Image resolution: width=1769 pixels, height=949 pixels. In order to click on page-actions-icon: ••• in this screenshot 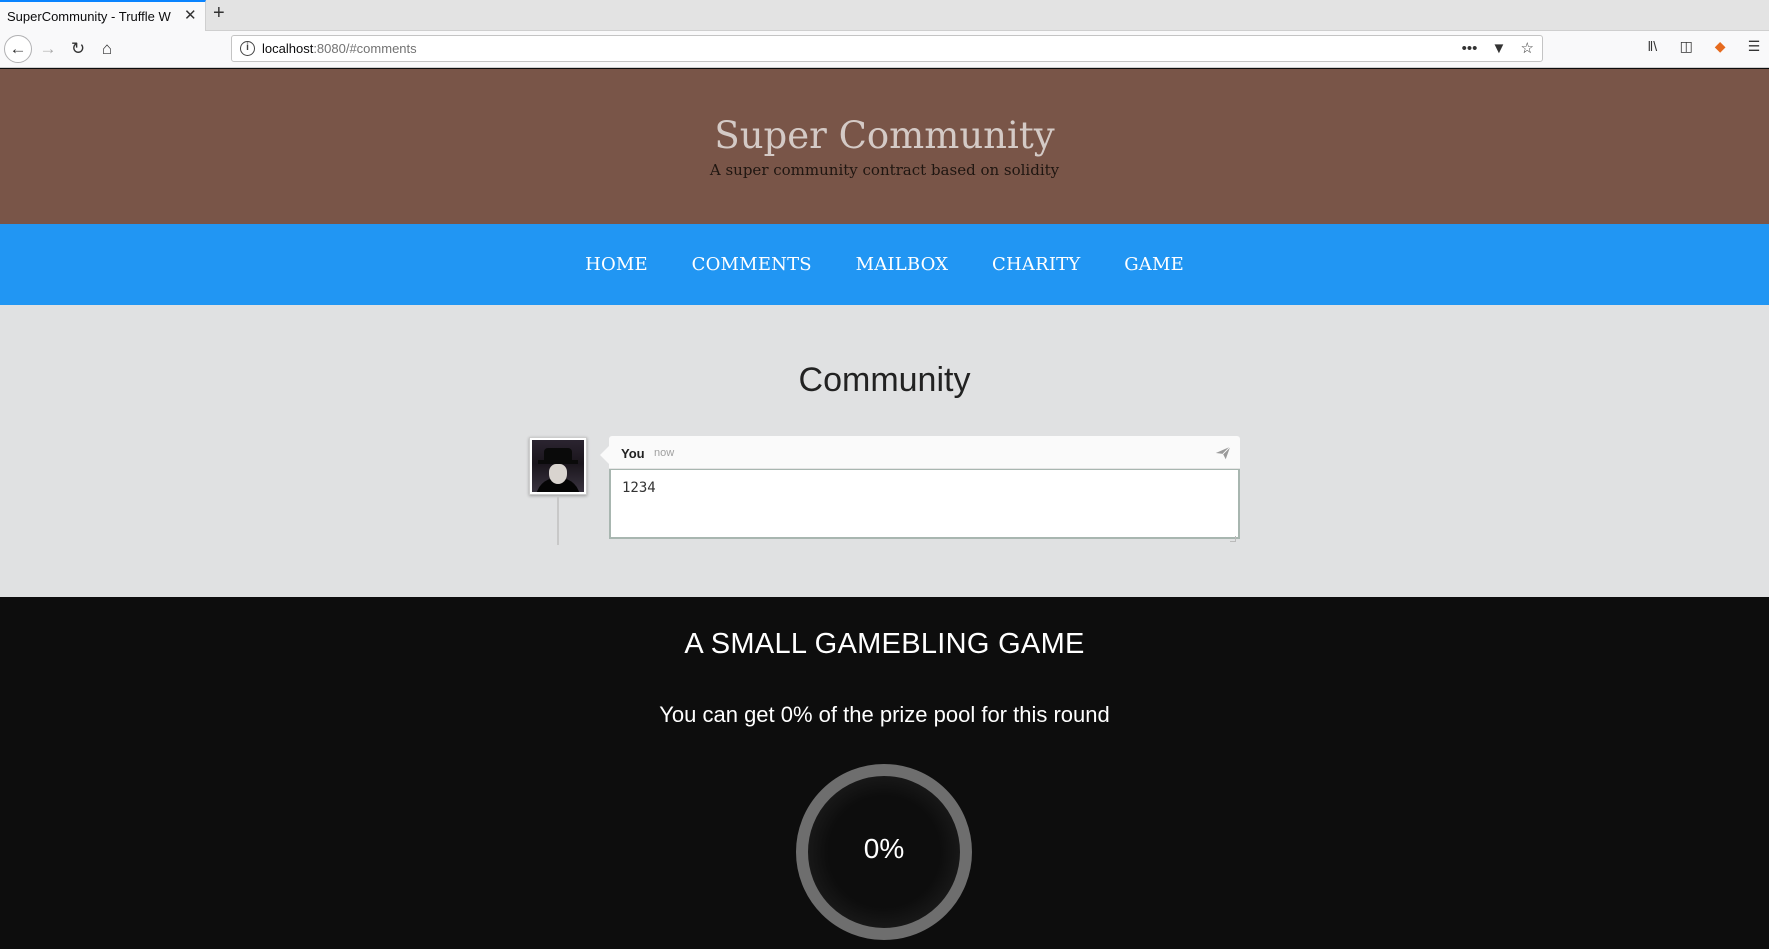, I will do `click(1470, 48)`.